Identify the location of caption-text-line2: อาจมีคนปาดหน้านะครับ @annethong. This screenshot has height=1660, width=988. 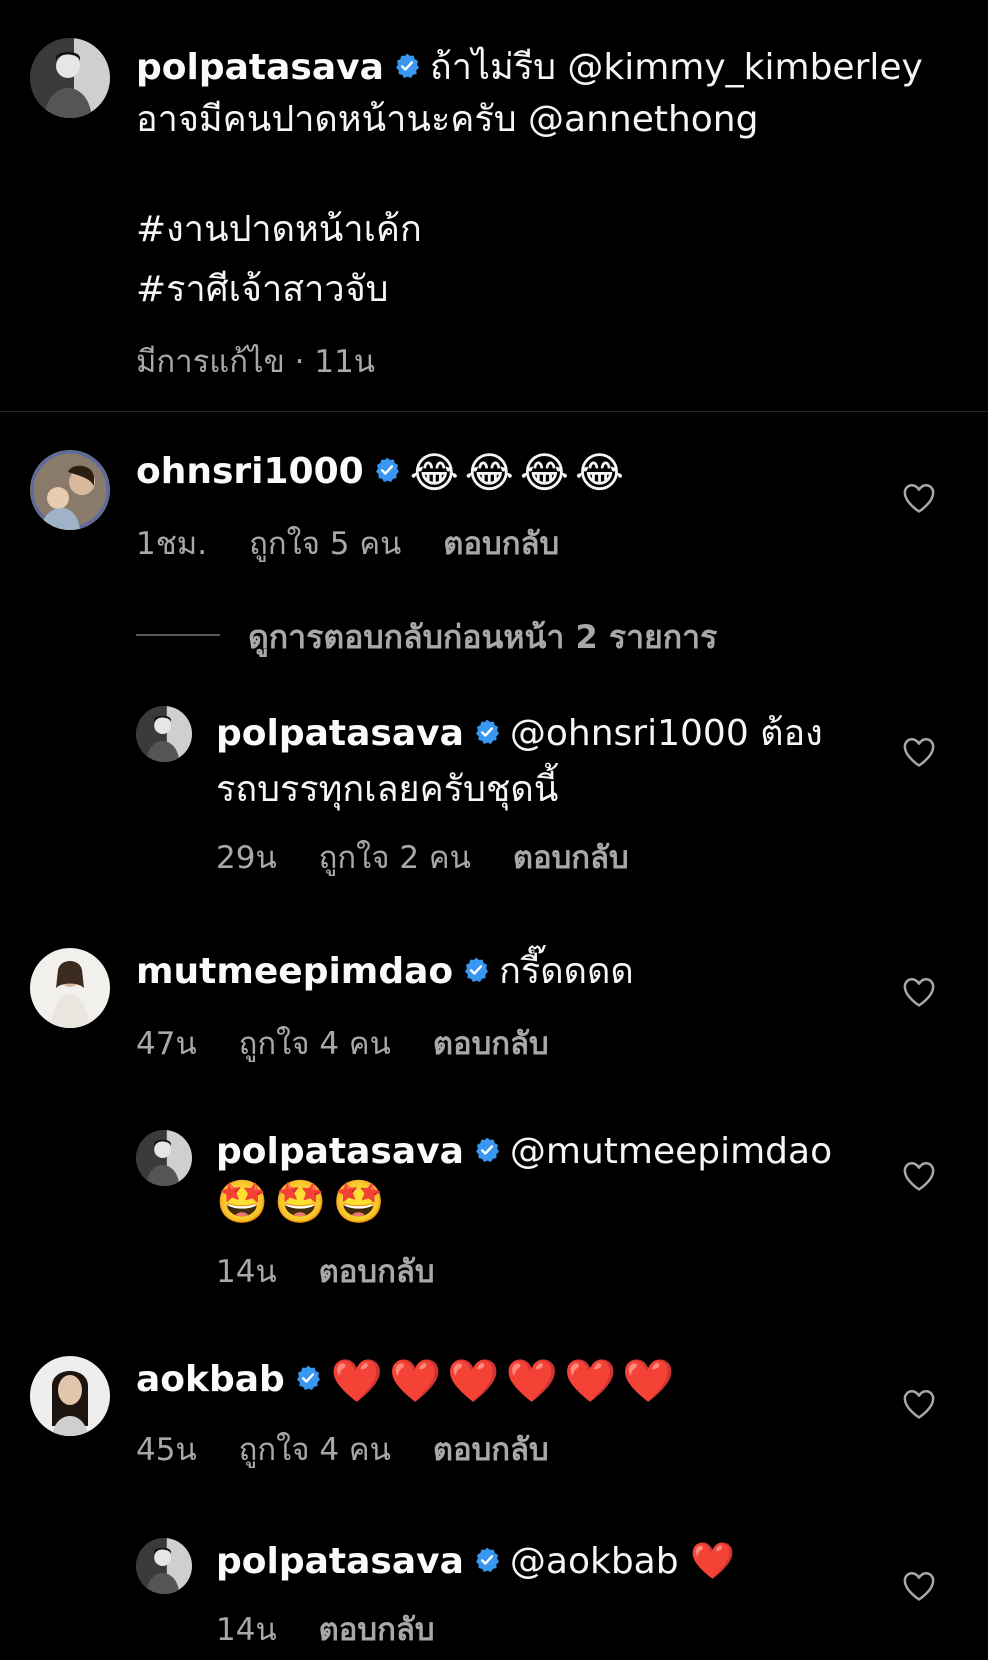
(447, 119).